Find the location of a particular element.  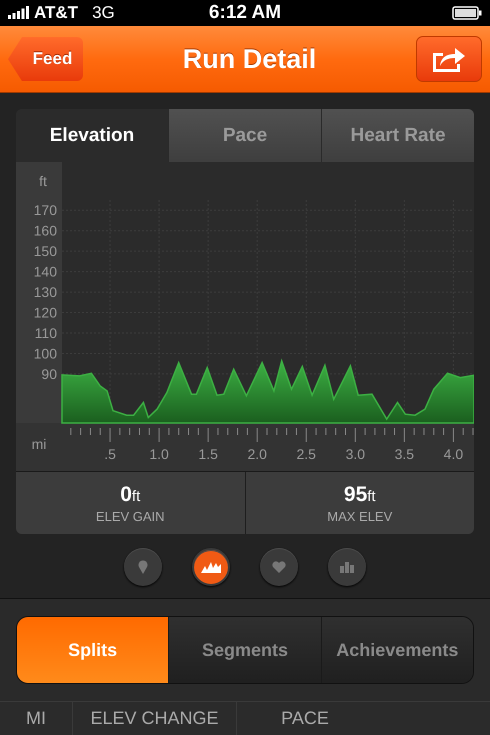

stat-value: 0 is located at coordinates (126, 494).